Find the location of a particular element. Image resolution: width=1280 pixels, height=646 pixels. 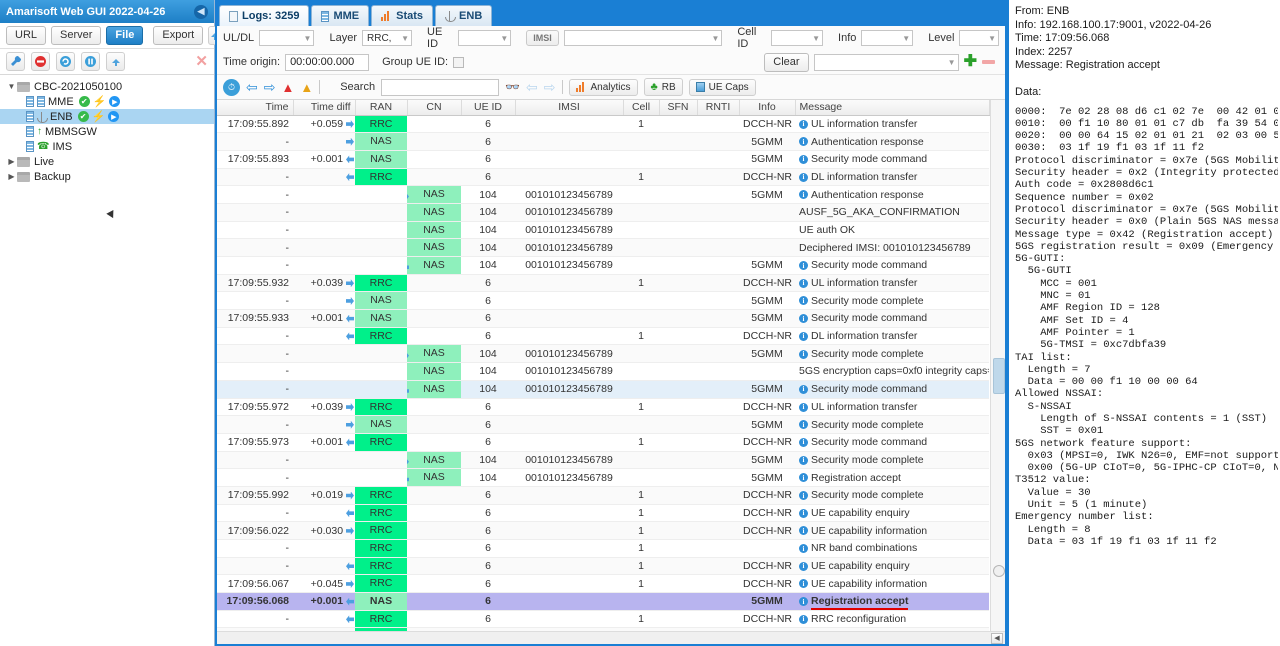

ue-caps-button: UE Caps is located at coordinates (722, 87).